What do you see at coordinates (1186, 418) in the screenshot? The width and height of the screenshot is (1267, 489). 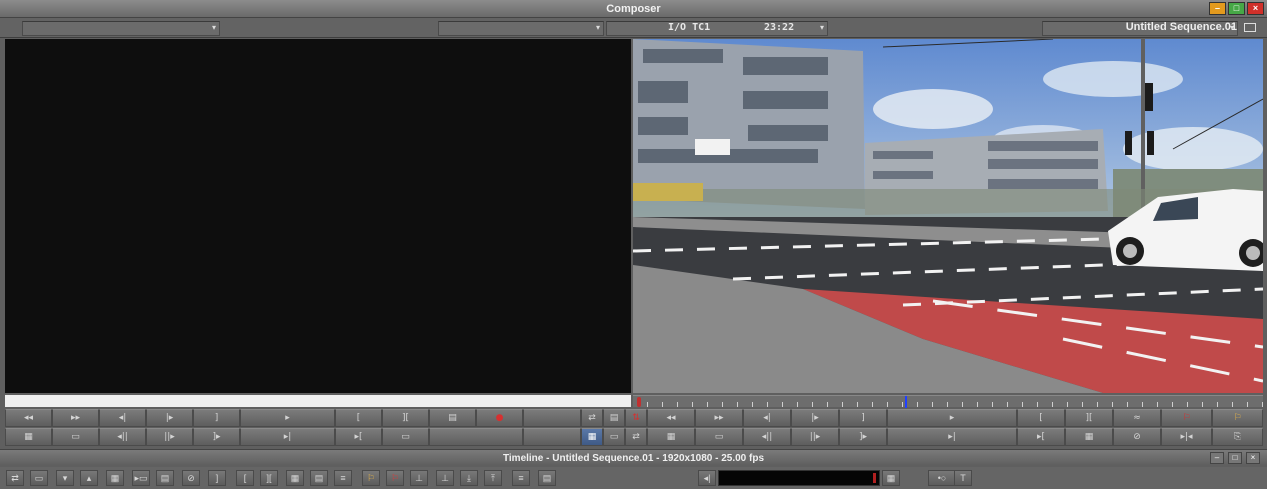 I see `lift-button: ⚐` at bounding box center [1186, 418].